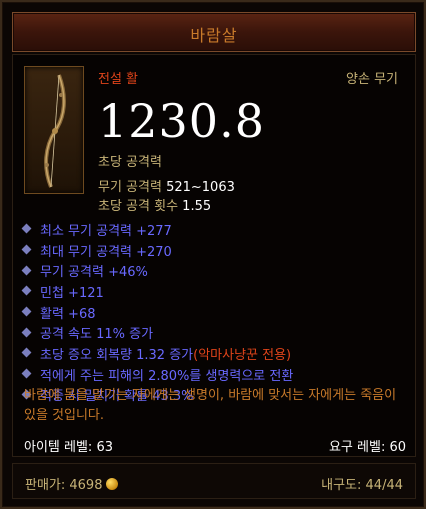 This screenshot has height=509, width=426. What do you see at coordinates (167, 376) in the screenshot?
I see `affix-text: 적에게 주는 피해의 2.80%를 생명력으로 전환` at bounding box center [167, 376].